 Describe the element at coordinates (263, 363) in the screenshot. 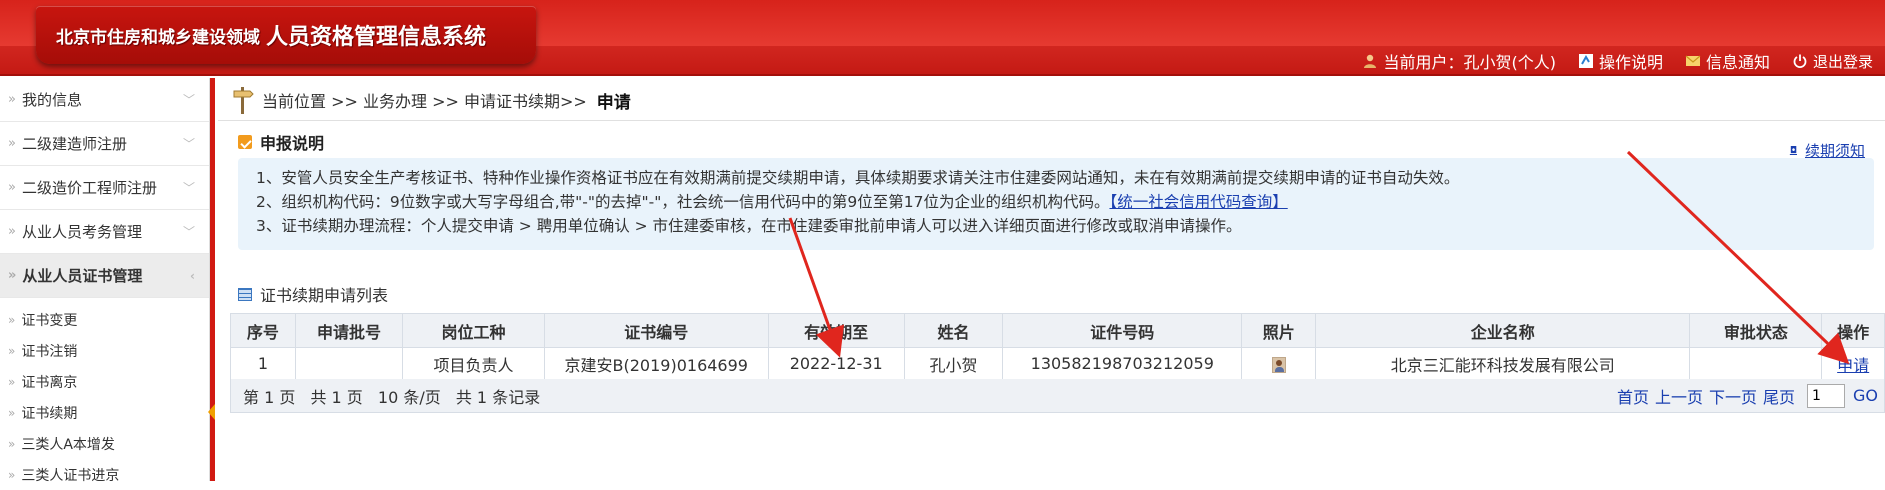

I see `cell-no: 1` at that location.